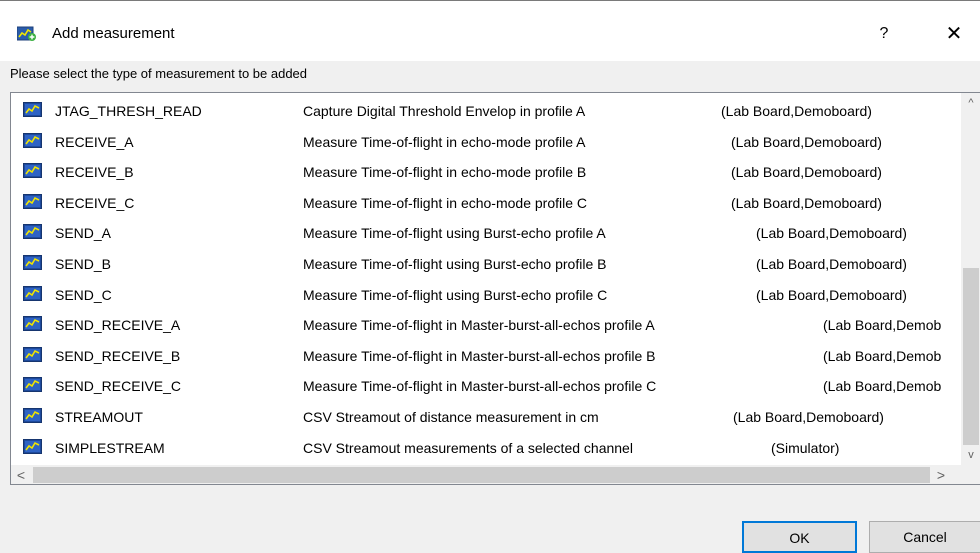 This screenshot has width=980, height=553. What do you see at coordinates (970, 103) in the screenshot?
I see `scroll-up-icon: ^` at bounding box center [970, 103].